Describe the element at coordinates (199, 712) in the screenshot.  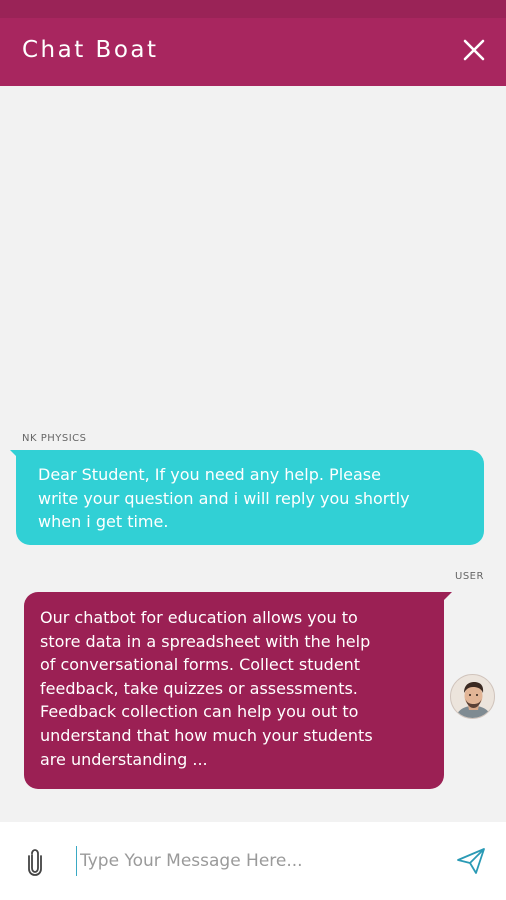
I see `message-line: Feedback collection can help you out to` at that location.